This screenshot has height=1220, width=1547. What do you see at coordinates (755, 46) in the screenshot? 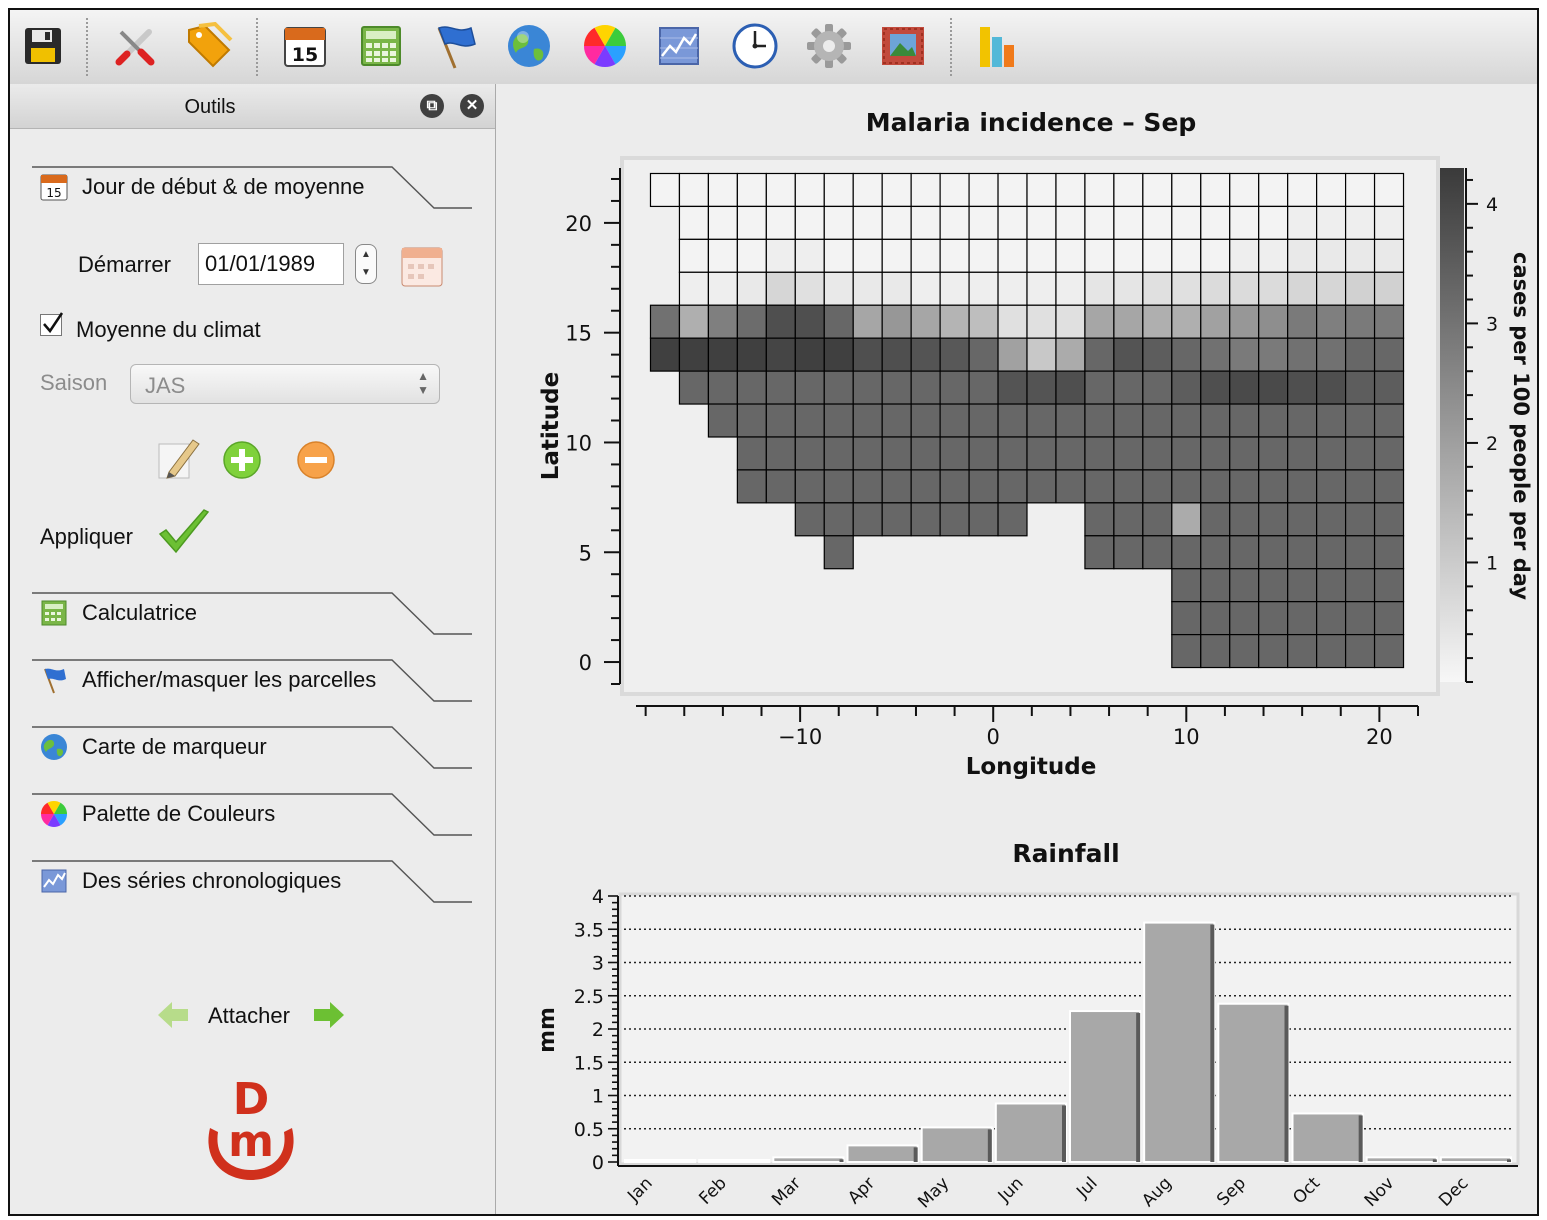
I see `clock-icon` at bounding box center [755, 46].